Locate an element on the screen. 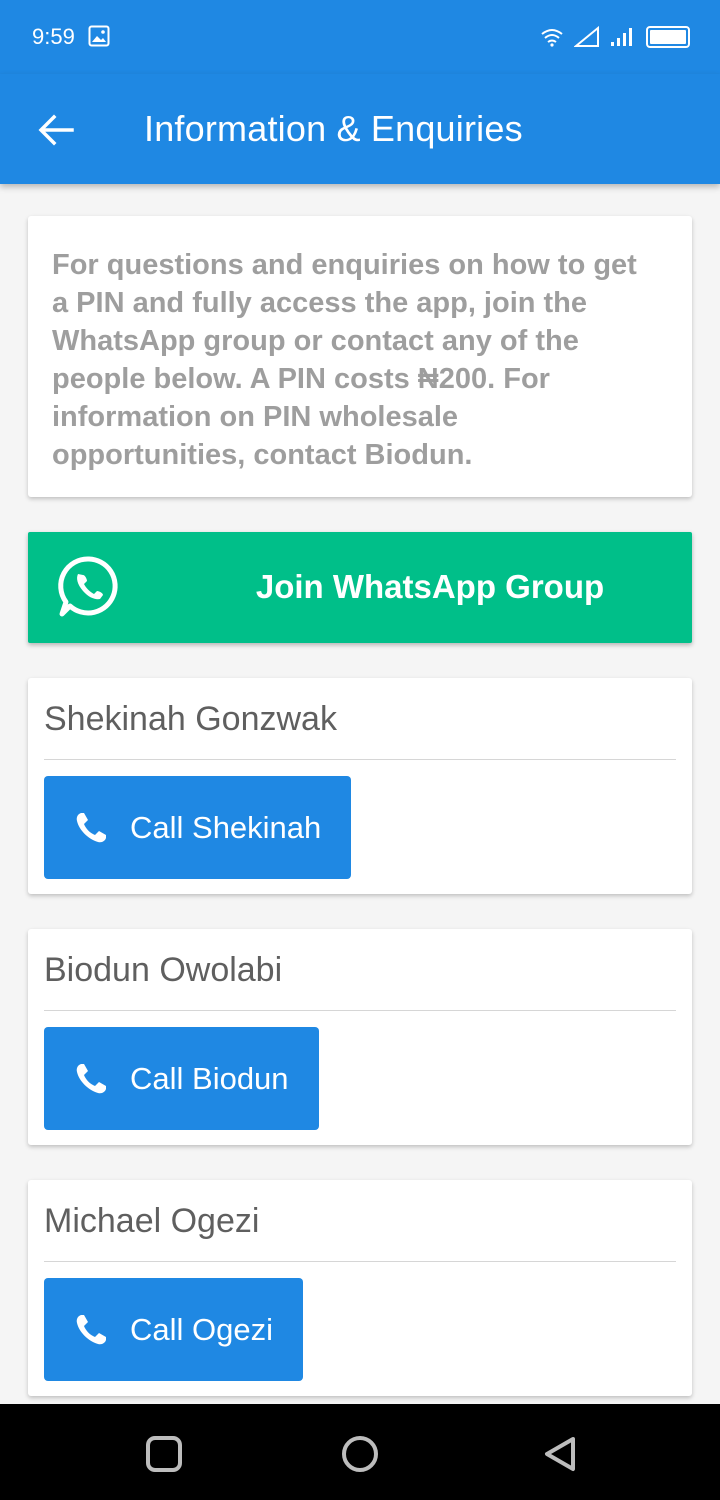  wifi-icon is located at coordinates (552, 38).